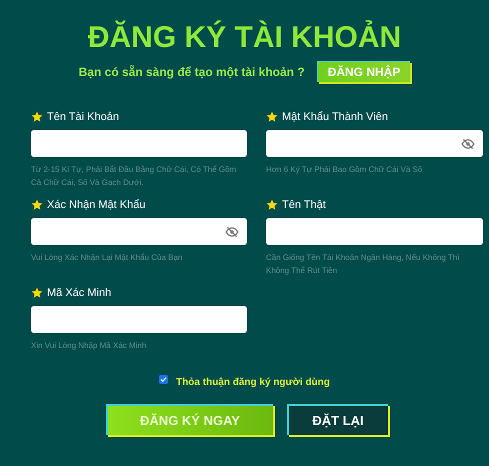 This screenshot has width=489, height=466. Describe the element at coordinates (363, 264) in the screenshot. I see `field-hint: Cần Giống Tên Tài Khoản Ngân Hàng, Nếu Không Thì Không Thể Rút Tiền` at that location.